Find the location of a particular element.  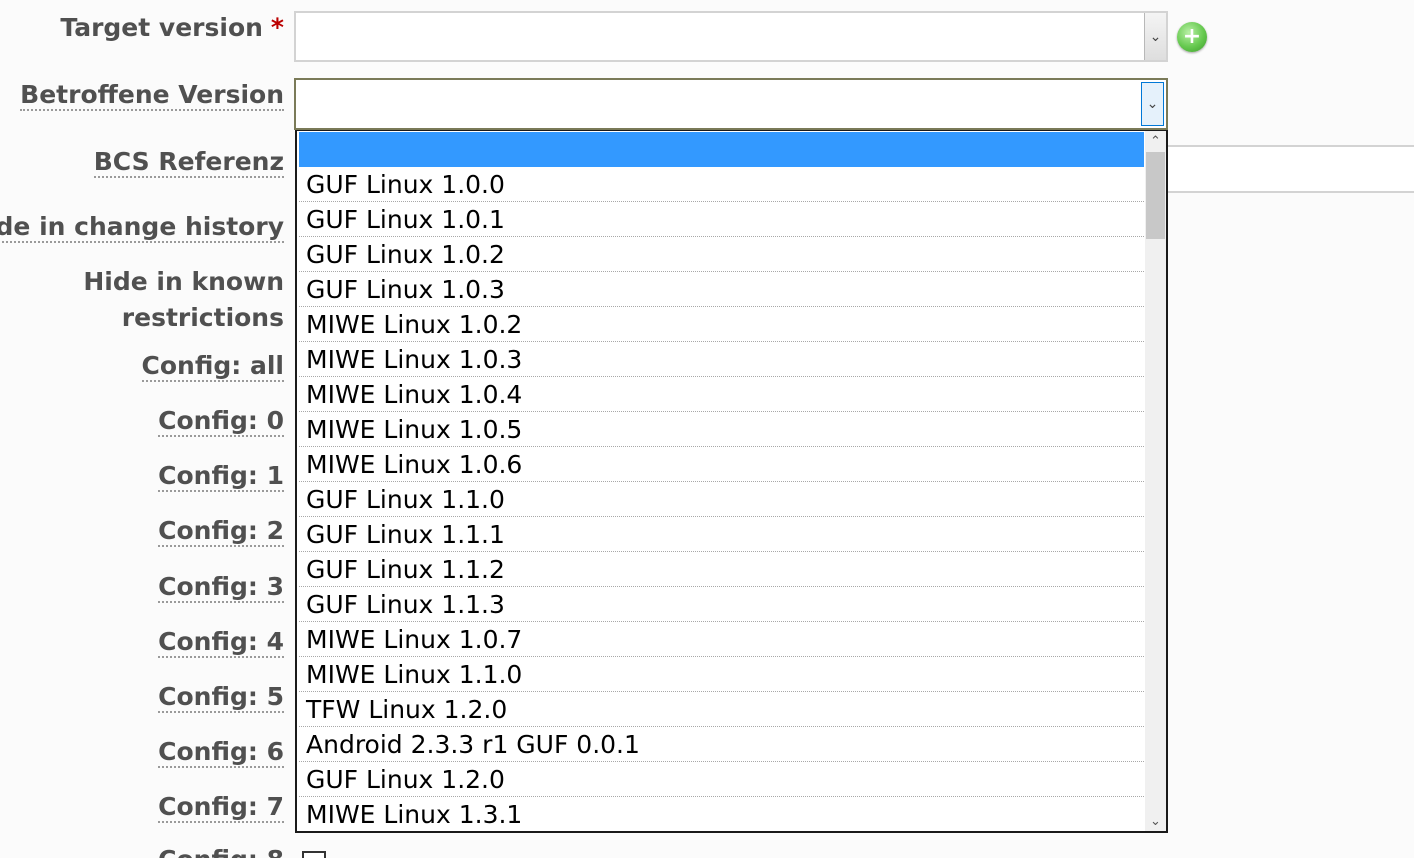

bcs-reference-label: BCS Referenz is located at coordinates (188, 162).